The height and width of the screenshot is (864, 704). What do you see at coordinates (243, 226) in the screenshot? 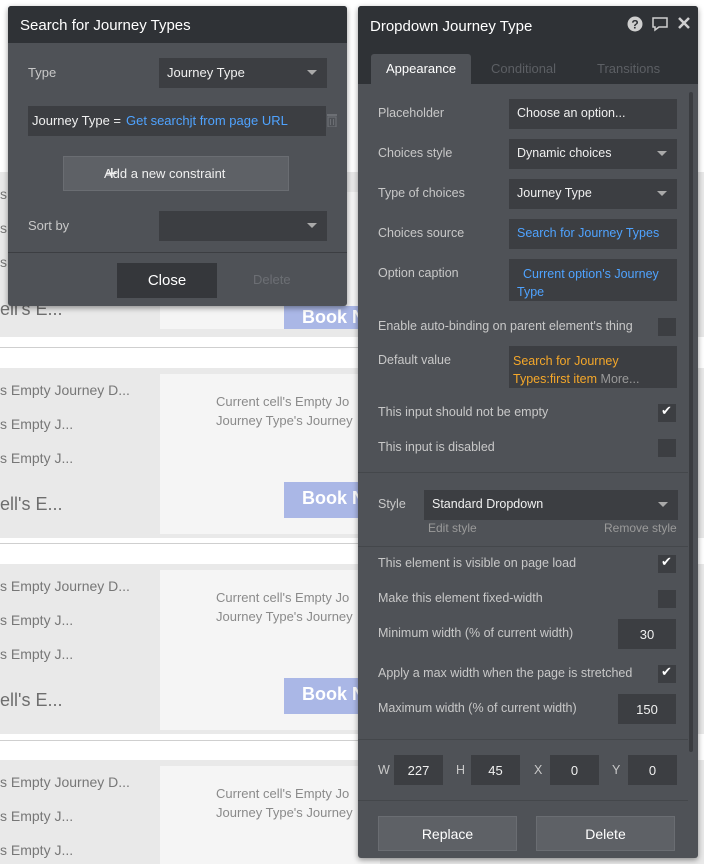
I see `sort-by-dropdown` at bounding box center [243, 226].